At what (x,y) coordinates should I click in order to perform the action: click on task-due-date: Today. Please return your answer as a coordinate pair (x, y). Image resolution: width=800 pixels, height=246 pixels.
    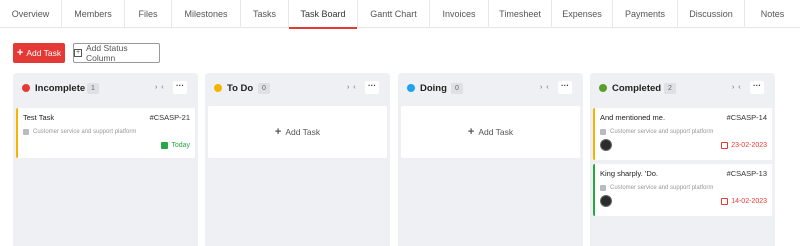
    Looking at the image, I should click on (175, 145).